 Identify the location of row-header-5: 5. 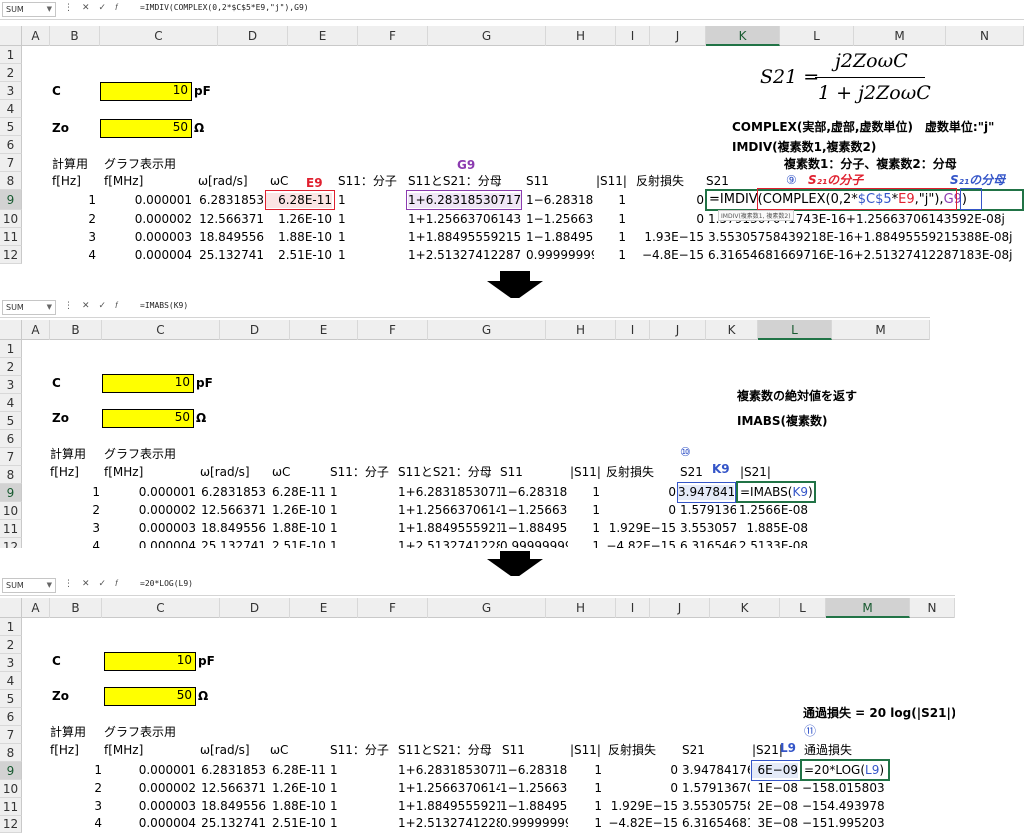
(11, 699).